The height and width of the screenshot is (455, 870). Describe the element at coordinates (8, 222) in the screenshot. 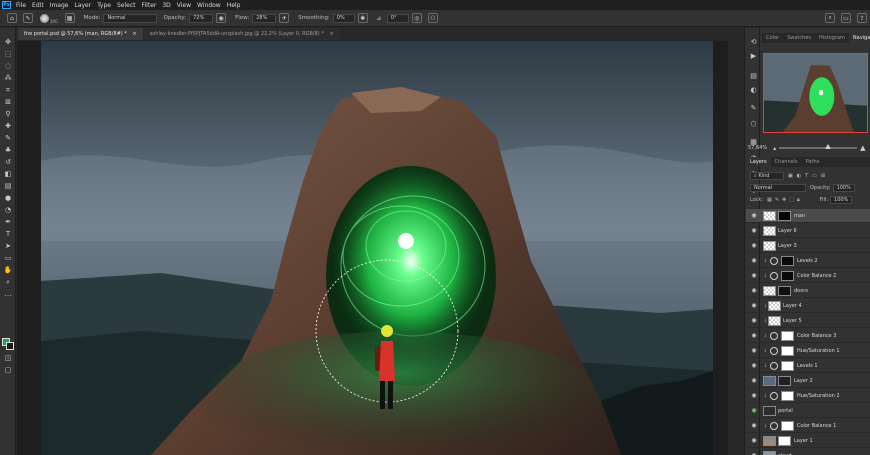

I see `pen-tool-icon: ✒` at that location.